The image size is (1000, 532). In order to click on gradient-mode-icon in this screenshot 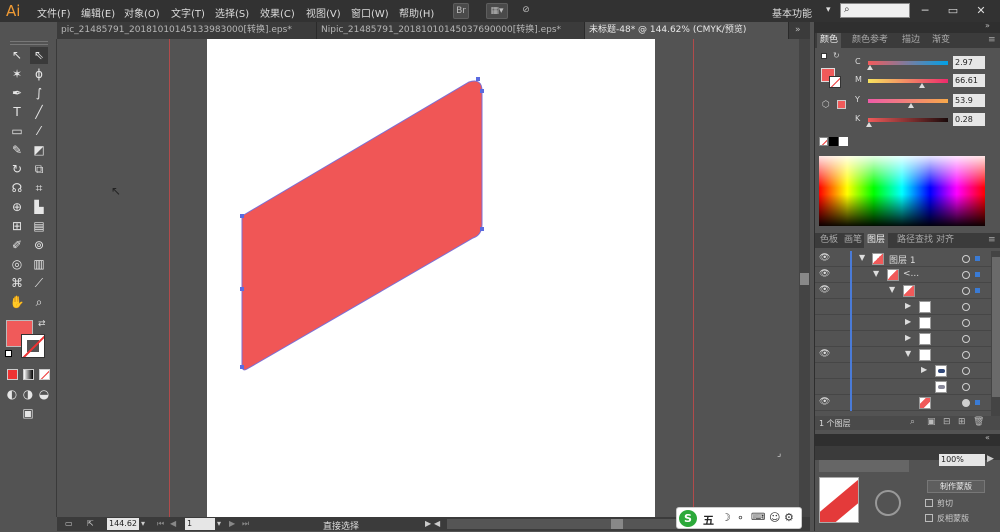, I will do `click(28, 374)`.